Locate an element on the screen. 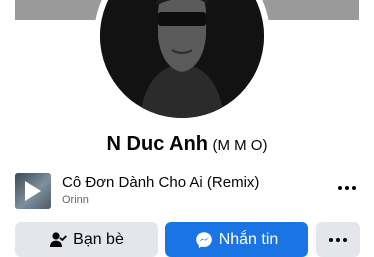  messenger-icon is located at coordinates (204, 240).